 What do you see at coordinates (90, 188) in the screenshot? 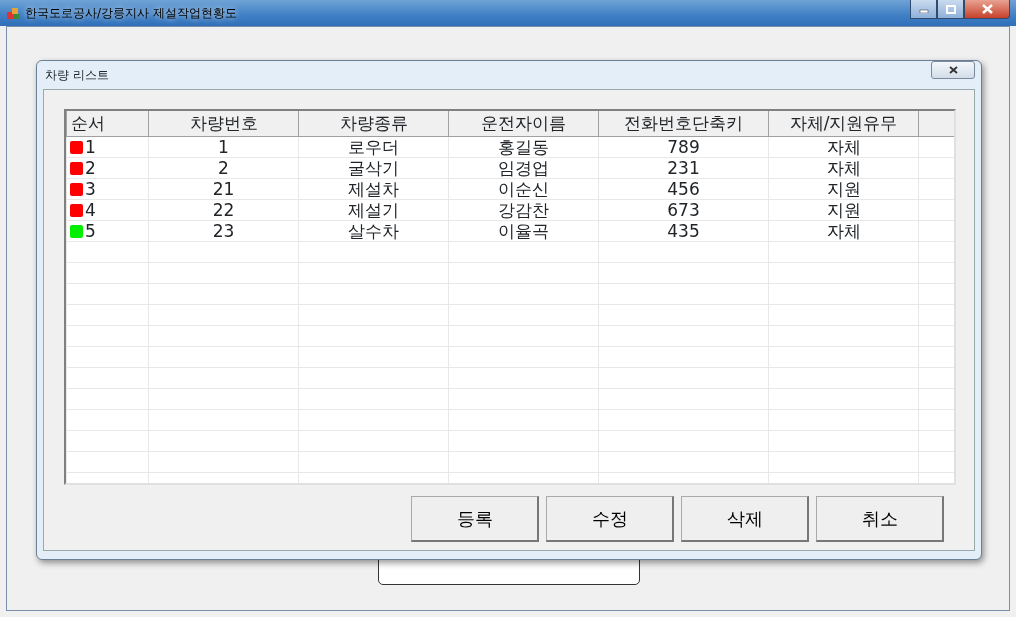
I see `table-cell: 3` at bounding box center [90, 188].